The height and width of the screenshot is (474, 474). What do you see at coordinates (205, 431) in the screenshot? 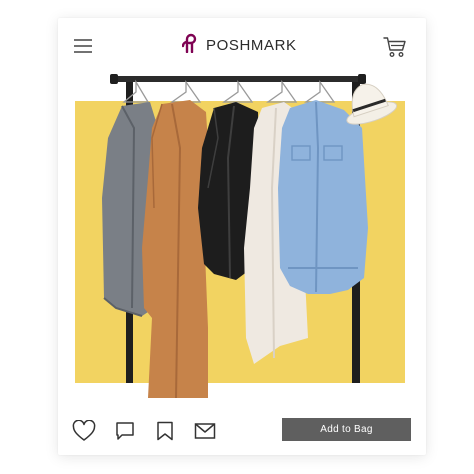
I see `share-envelope-icon` at bounding box center [205, 431].